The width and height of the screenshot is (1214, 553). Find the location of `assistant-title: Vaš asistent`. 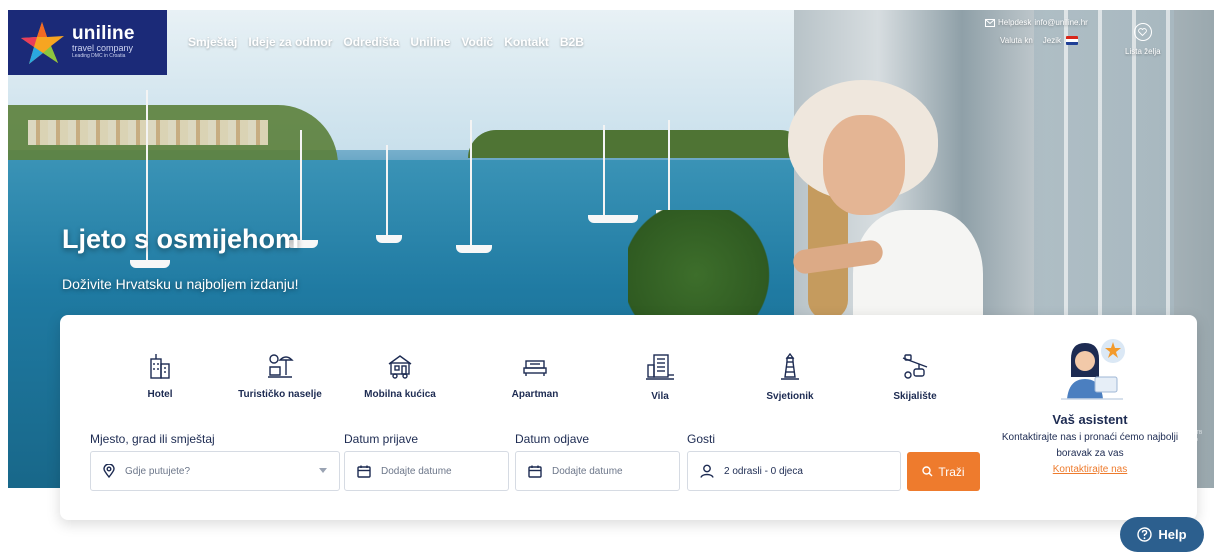

assistant-title: Vaš asistent is located at coordinates (1090, 419).